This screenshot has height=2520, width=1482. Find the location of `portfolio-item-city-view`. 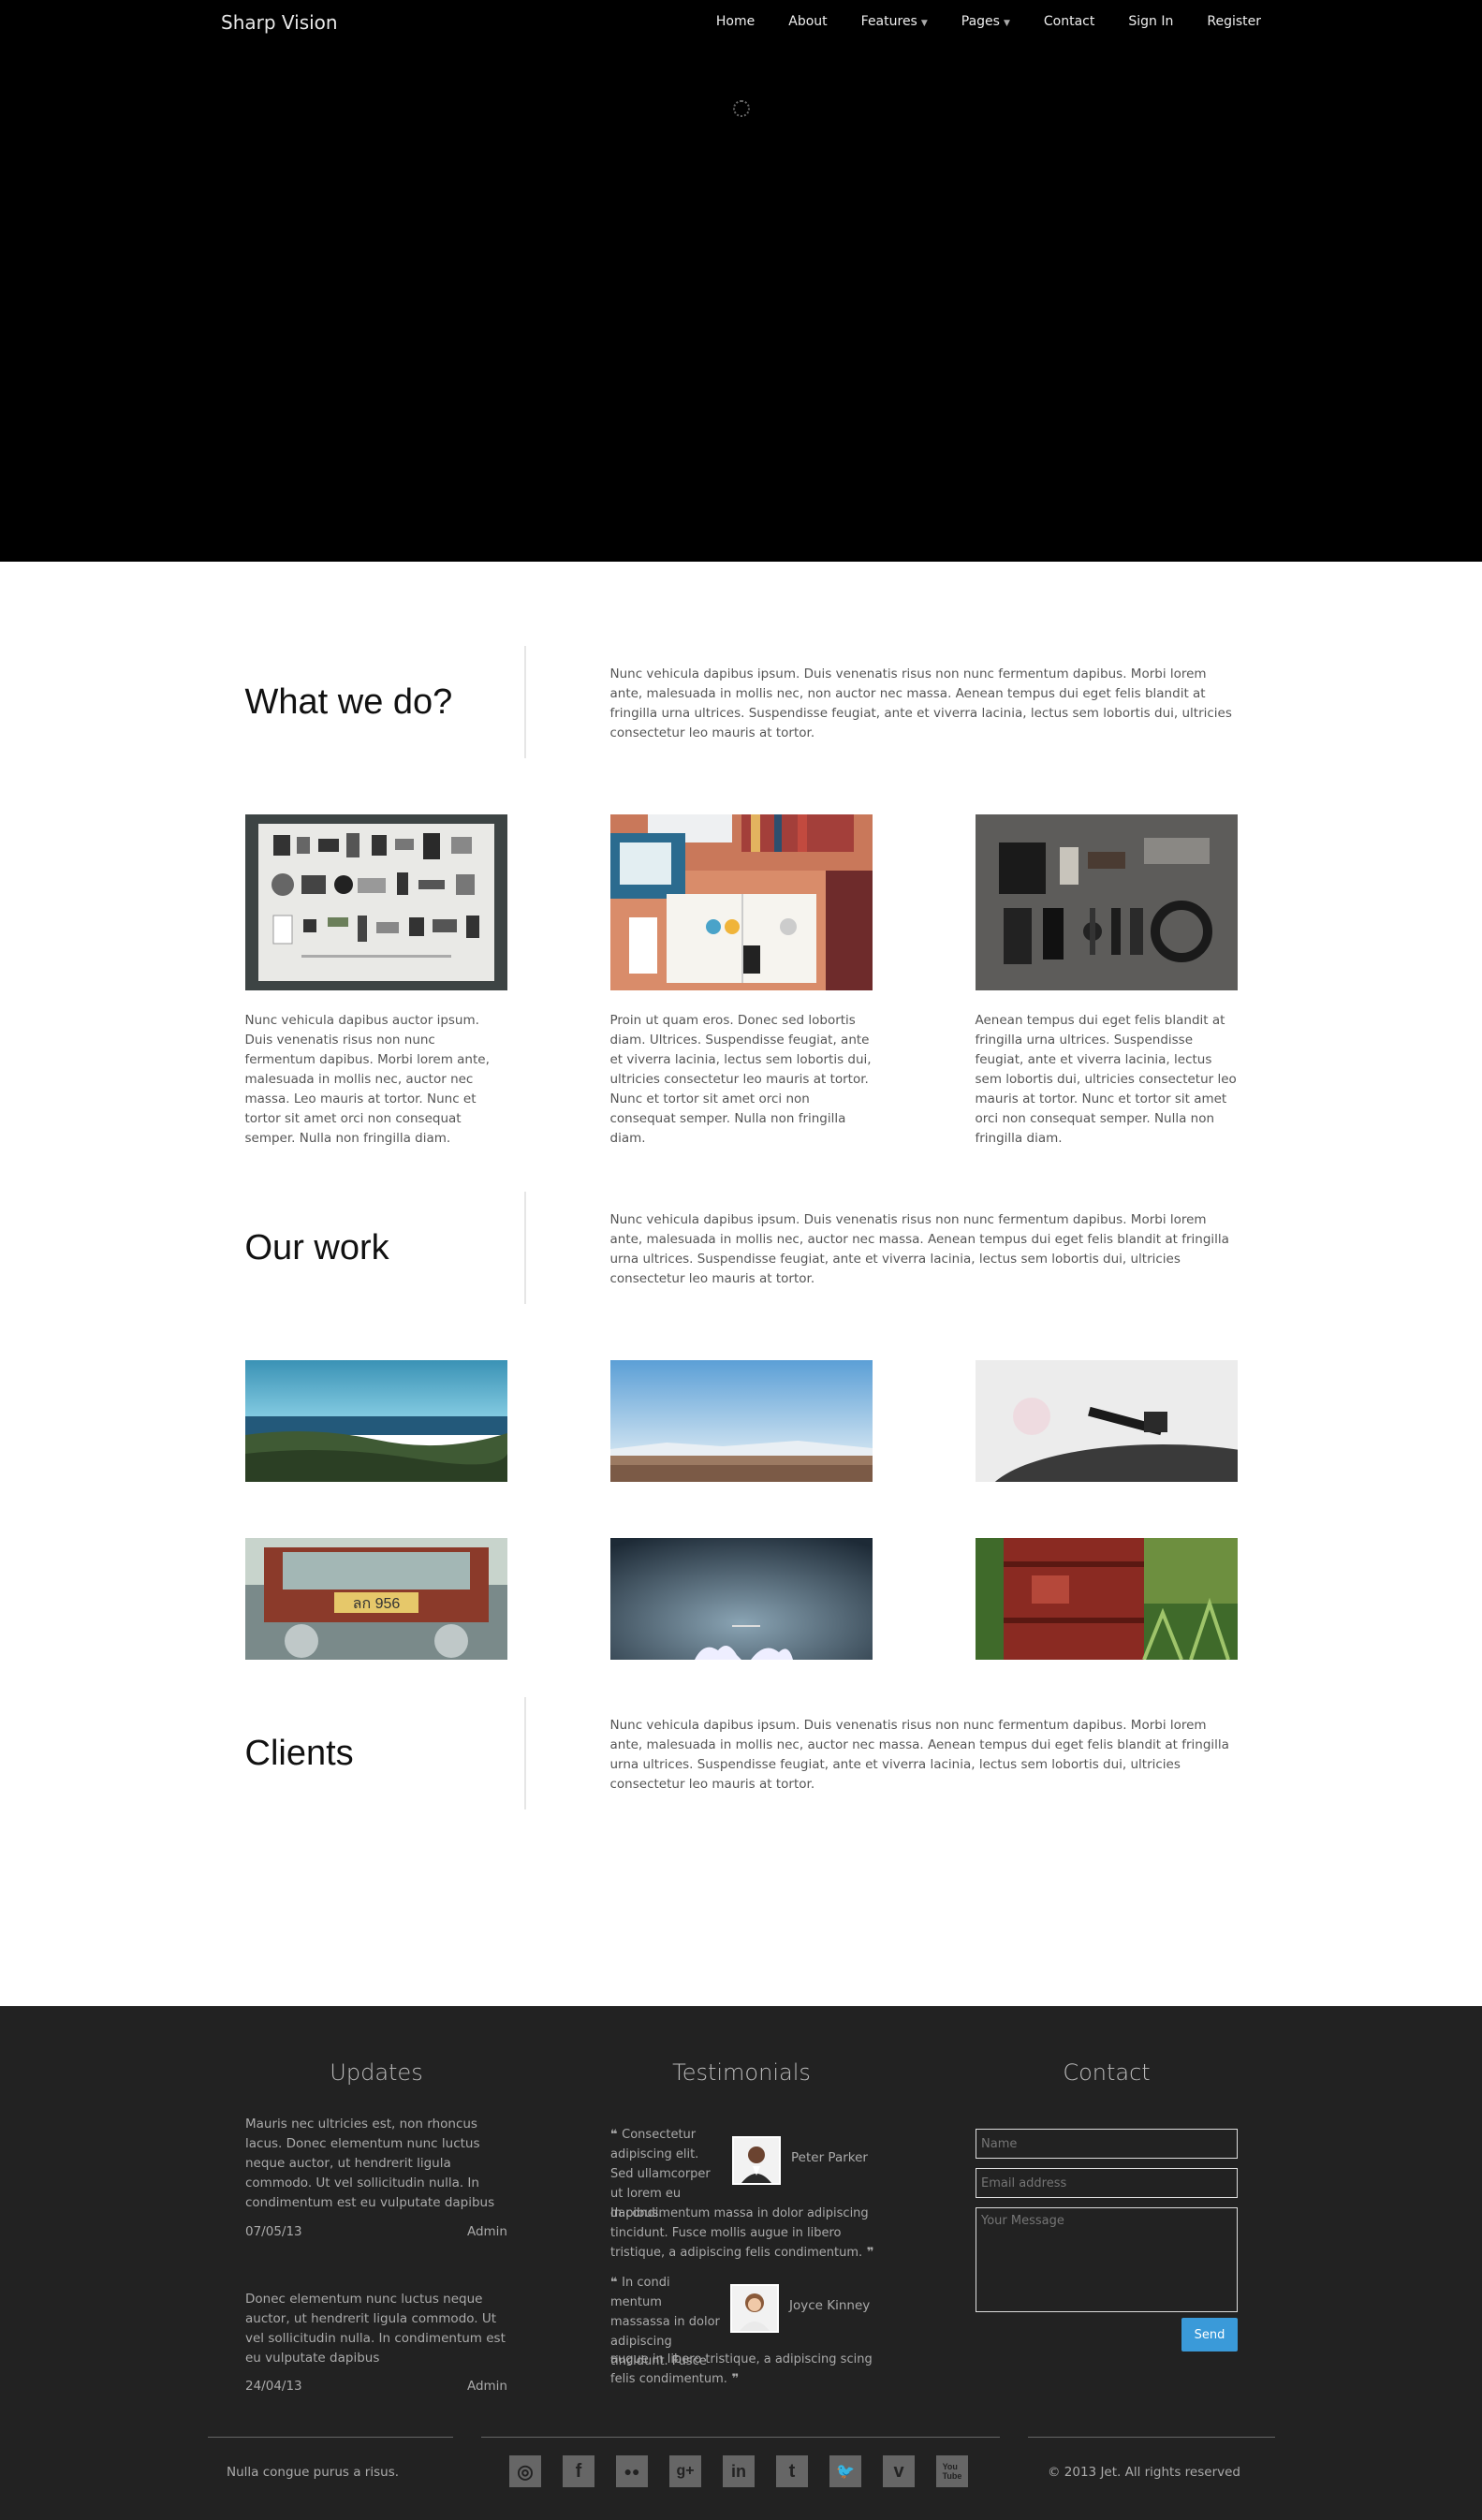

portfolio-item-city-view is located at coordinates (741, 1421).